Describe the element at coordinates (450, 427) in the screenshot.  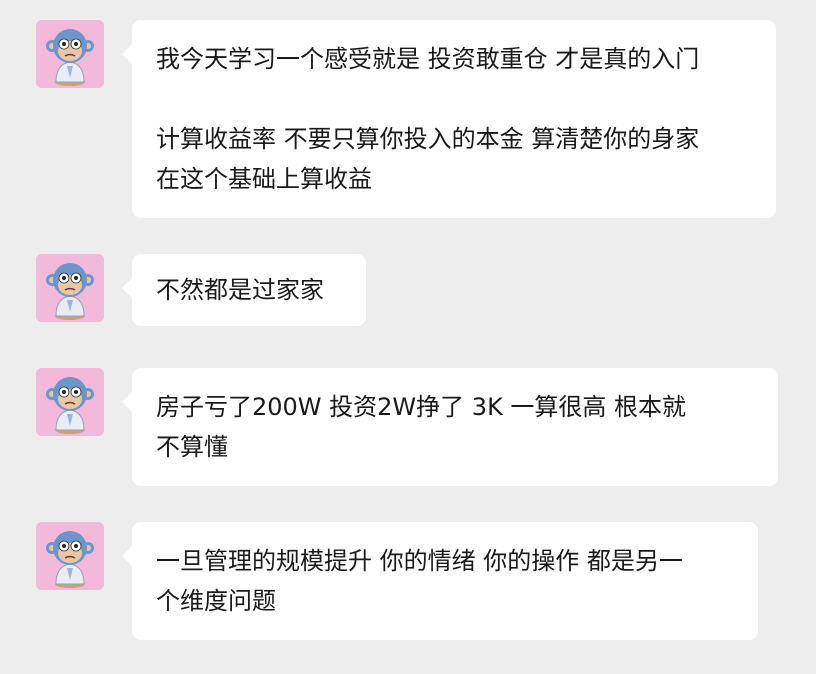
I see `message-bubble: 房子亏了200W 投资2W挣了 3K 一算很高 根本就 不算懂` at that location.